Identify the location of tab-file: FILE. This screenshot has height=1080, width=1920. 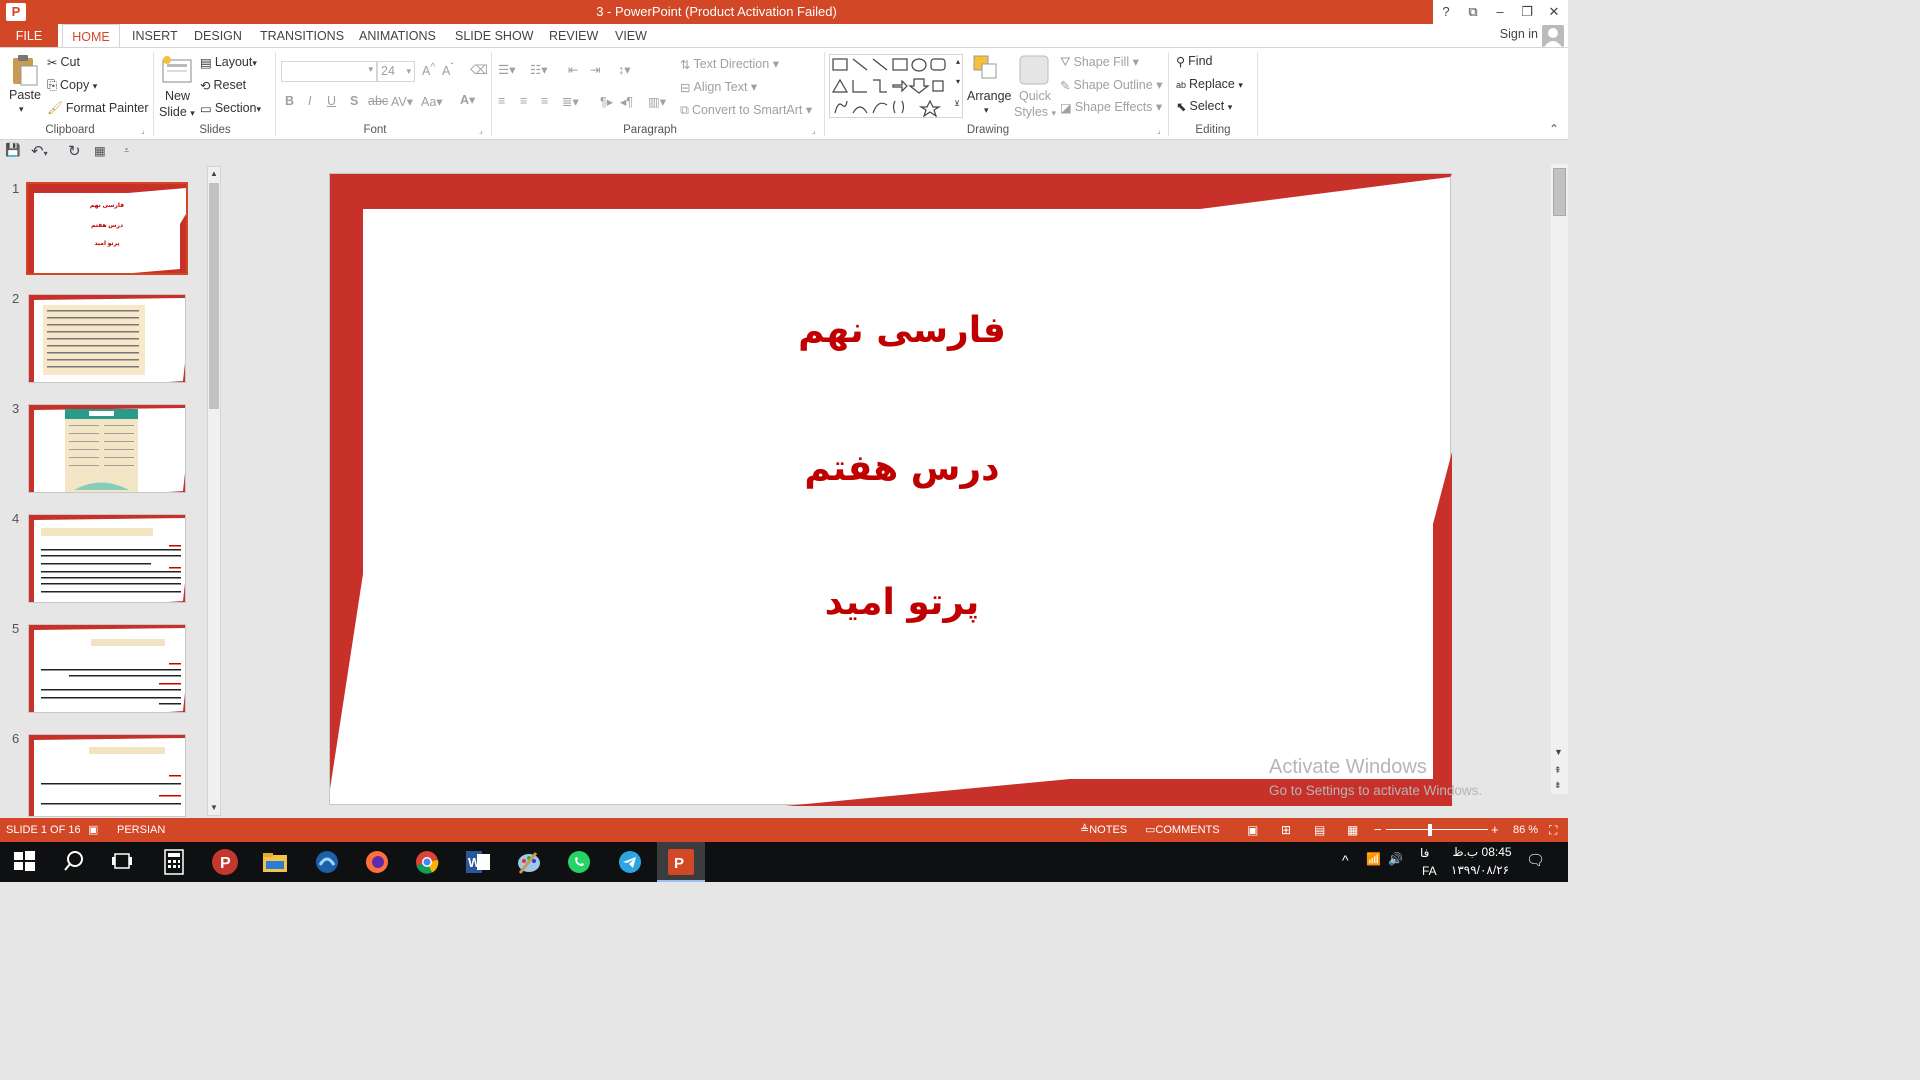
(29, 36).